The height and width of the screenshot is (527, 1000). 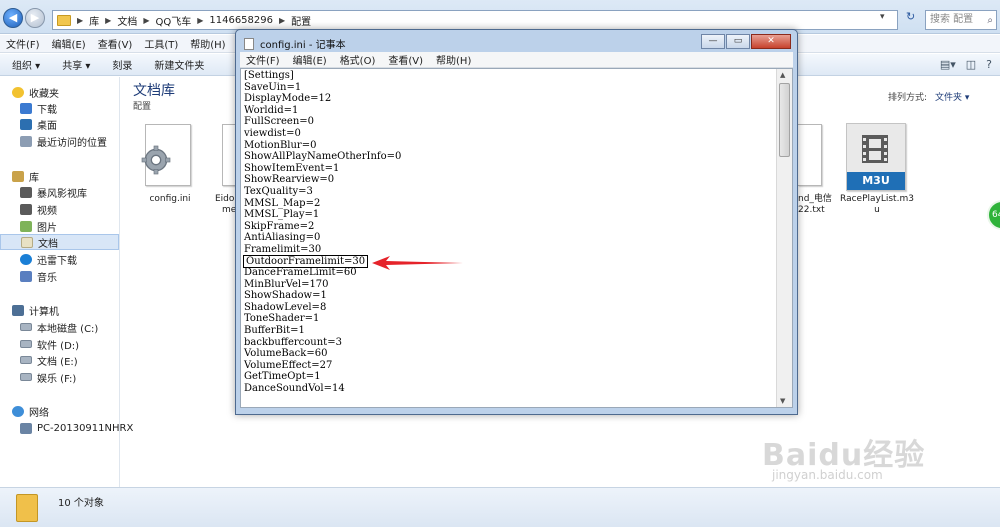 What do you see at coordinates (993, 215) in the screenshot?
I see `floating-speed-badge: 64` at bounding box center [993, 215].